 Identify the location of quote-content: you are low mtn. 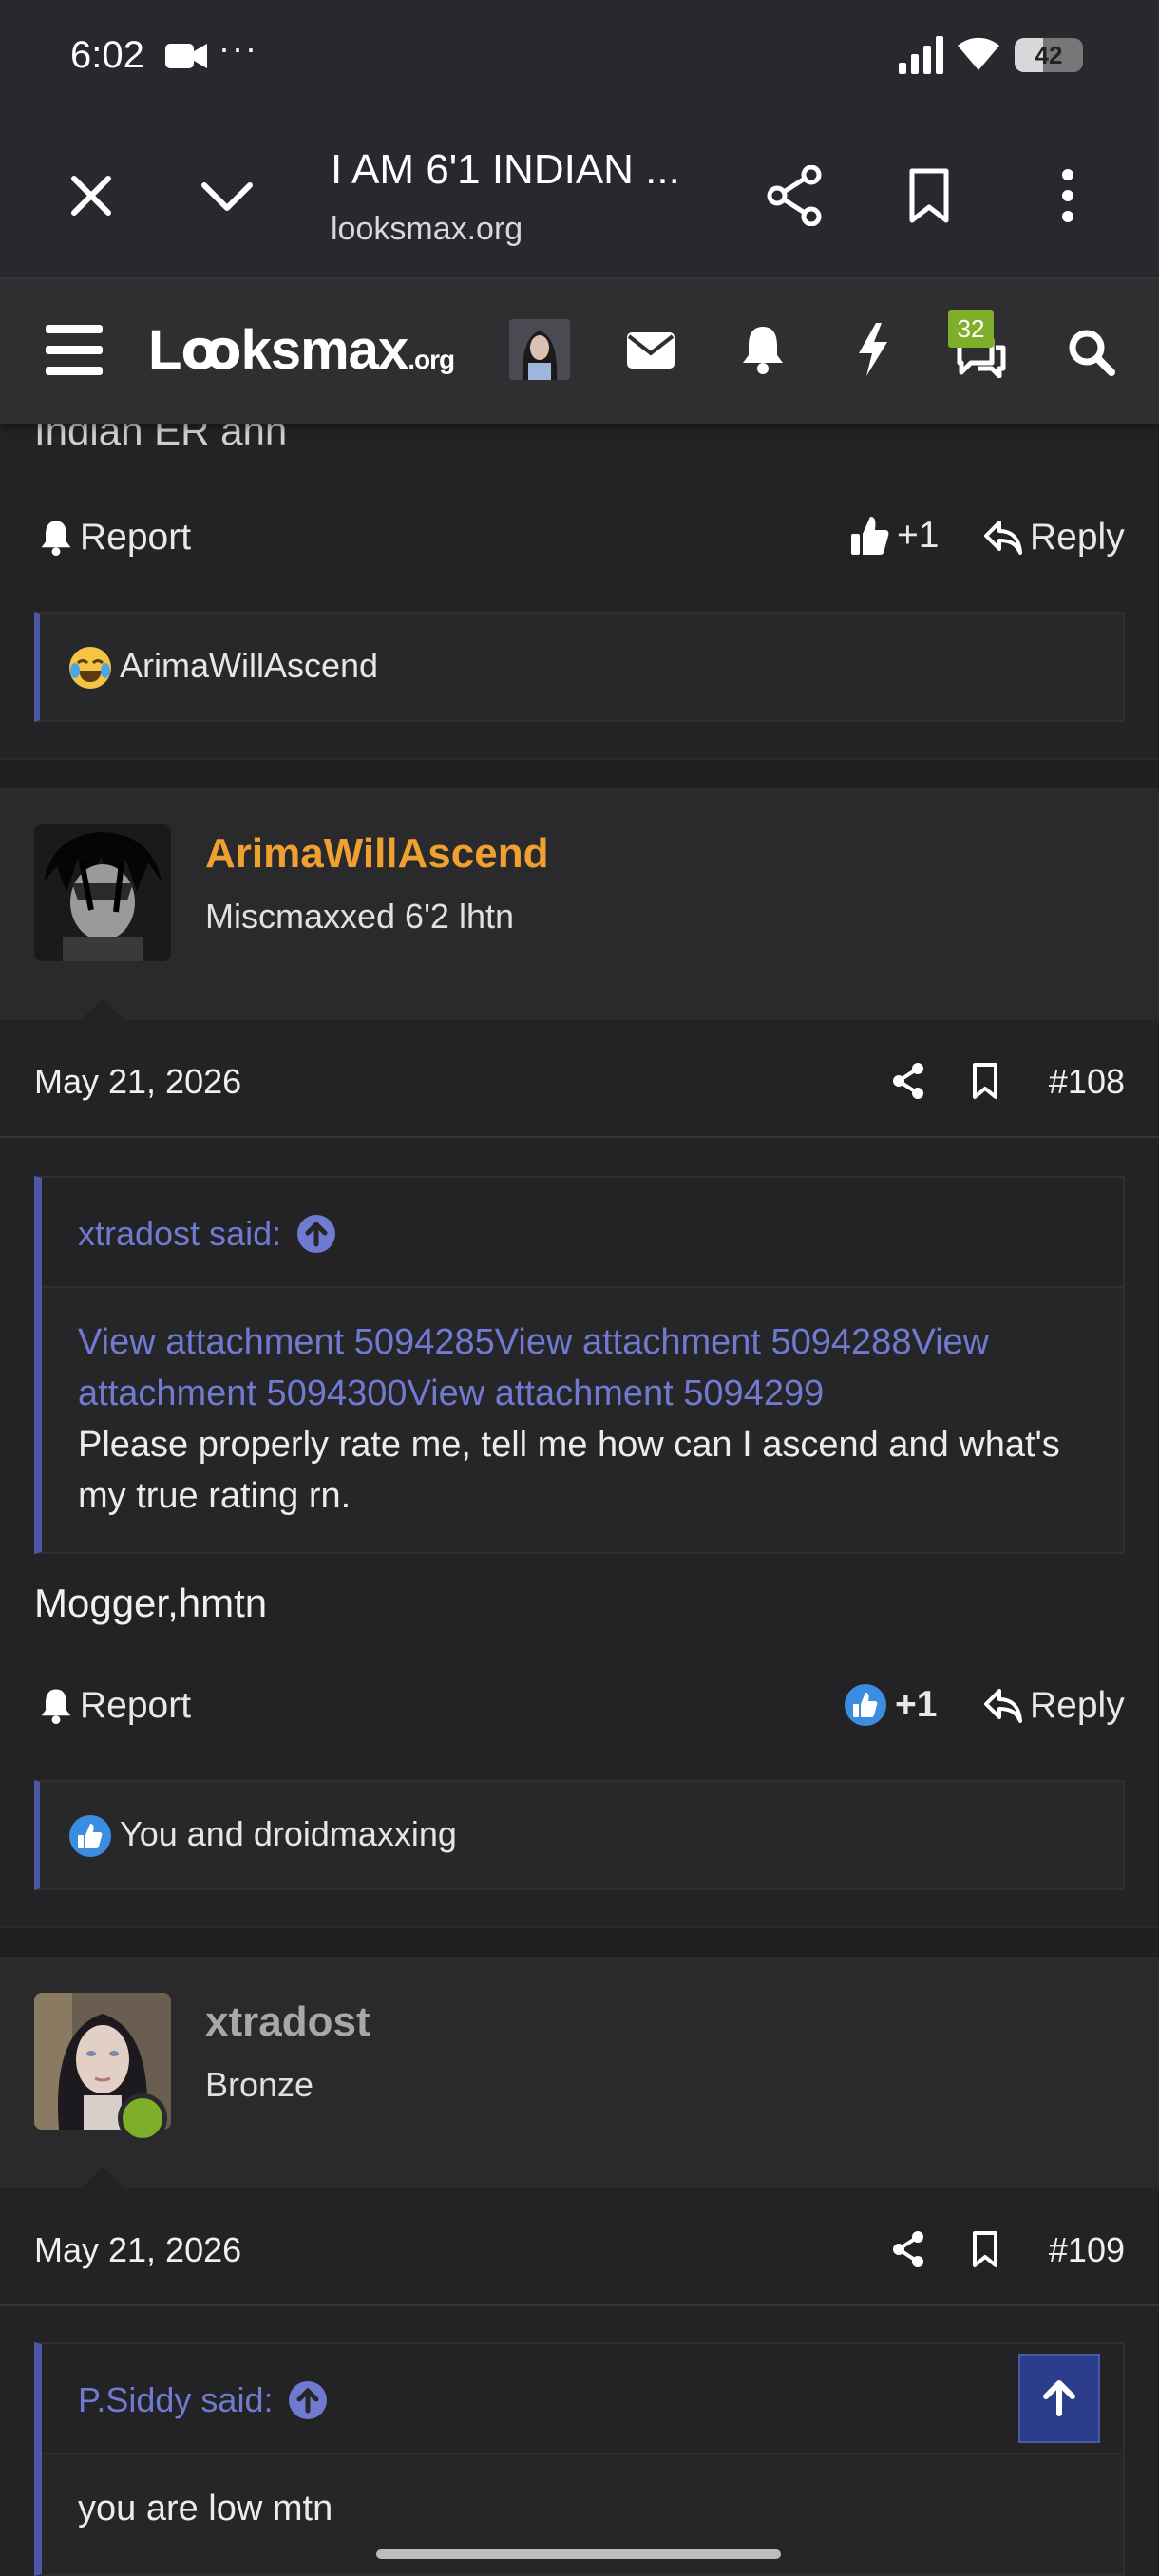
(582, 2505).